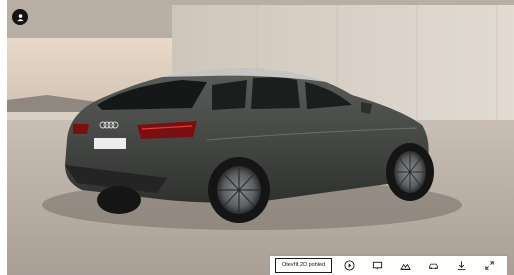 The width and height of the screenshot is (514, 275). I want to click on car-view-icon, so click(433, 265).